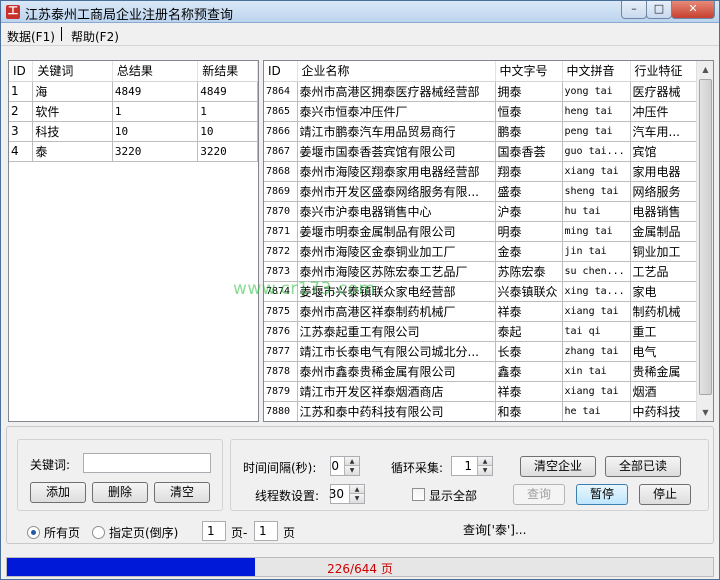  I want to click on scrollbar-thumb, so click(705, 237).